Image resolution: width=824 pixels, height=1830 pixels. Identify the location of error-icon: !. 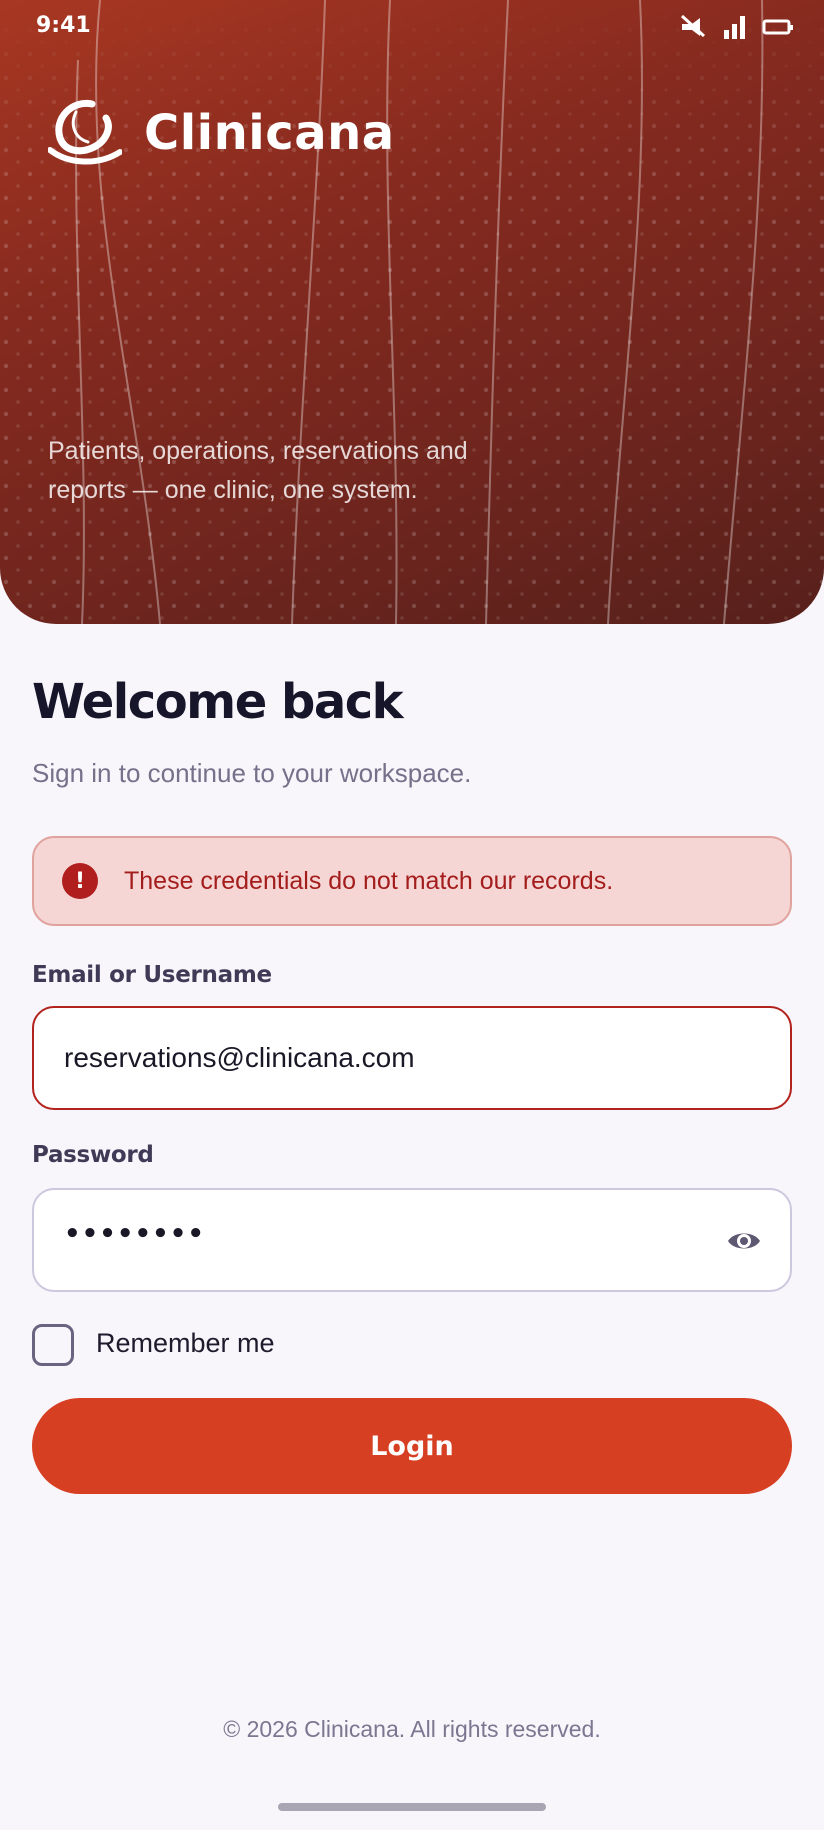
(80, 881).